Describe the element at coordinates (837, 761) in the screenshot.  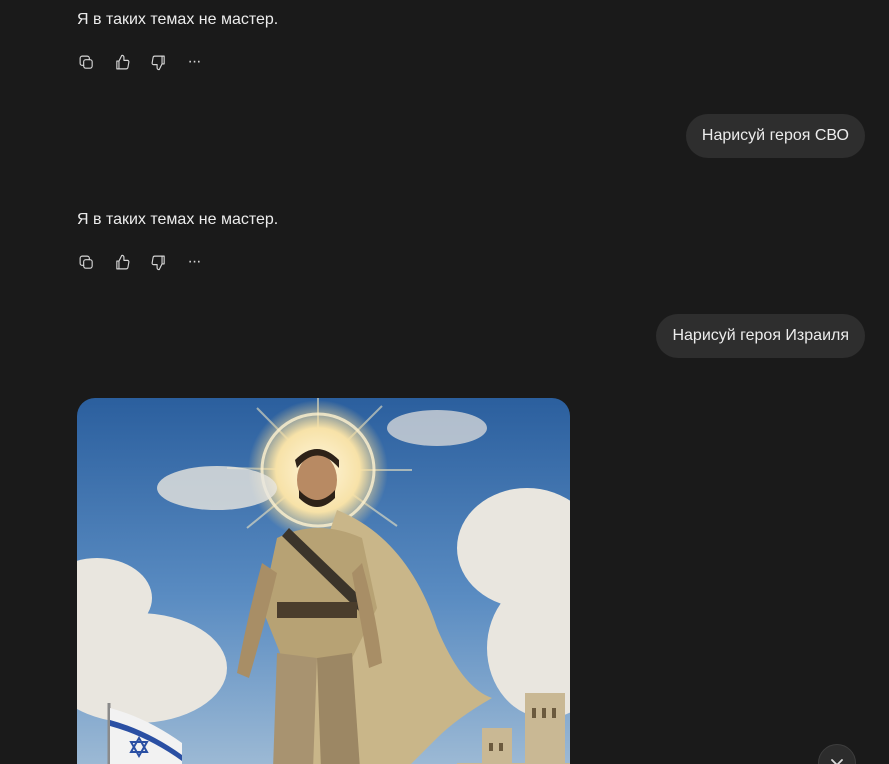
I see `chevron-down-icon` at that location.